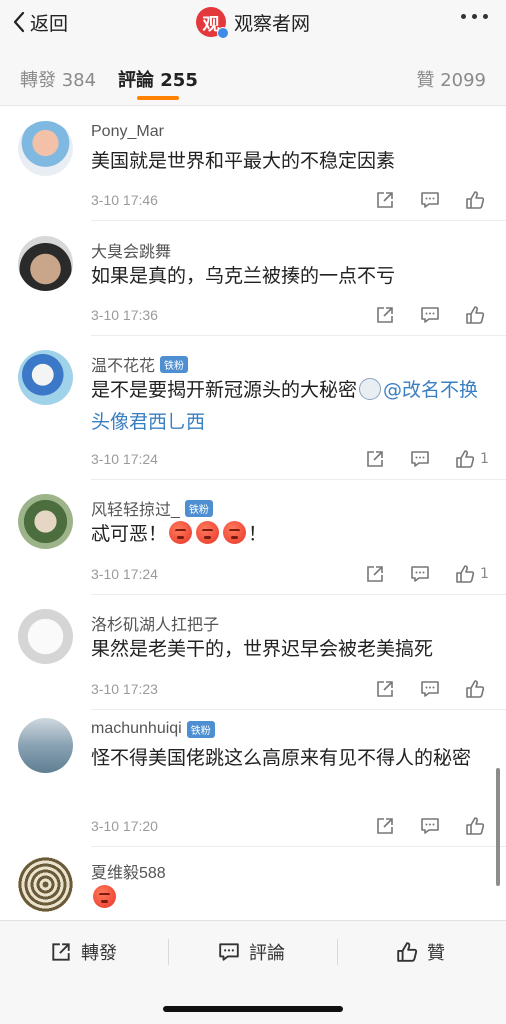  What do you see at coordinates (253, 76) in the screenshot?
I see `tab-bar: 轉發 384 評論 255 贊 2099` at bounding box center [253, 76].